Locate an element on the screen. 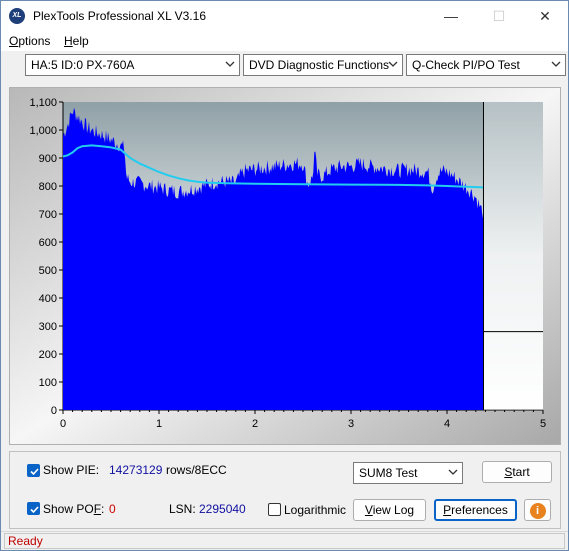 This screenshot has height=551, width=569. show-pof-mnemonic: F is located at coordinates (97, 509).